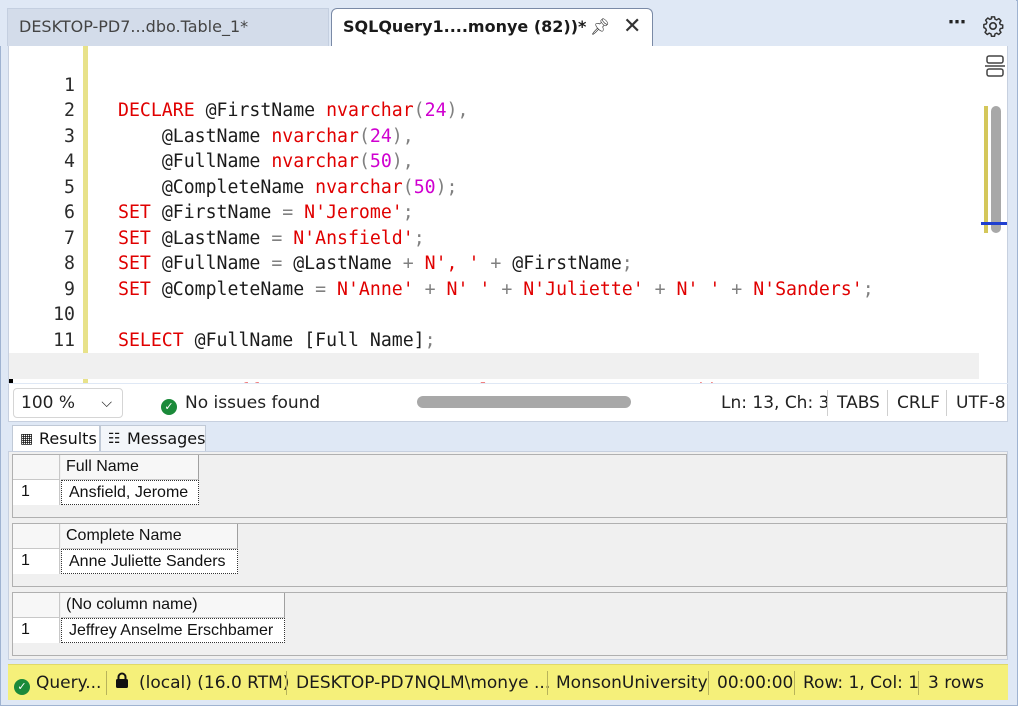 This screenshot has width=1018, height=706. I want to click on tab-label: Messages, so click(166, 438).